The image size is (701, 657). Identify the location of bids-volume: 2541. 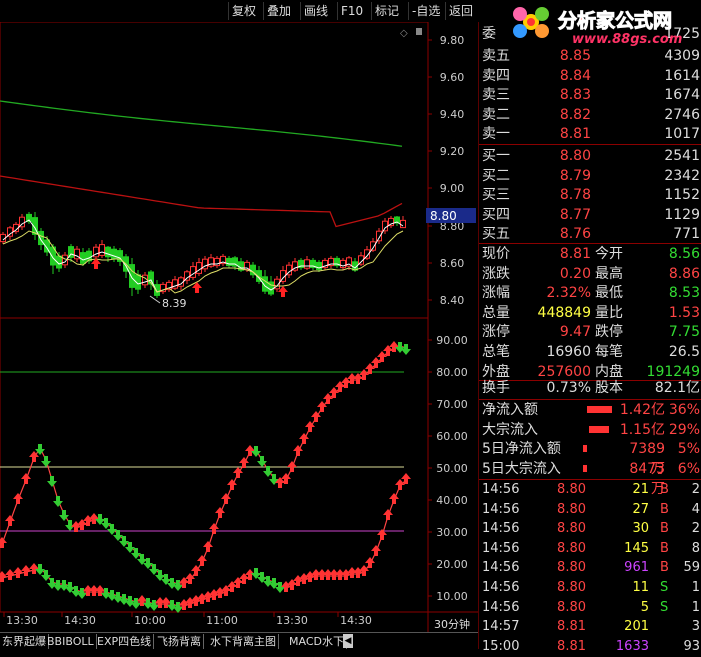
(682, 156).